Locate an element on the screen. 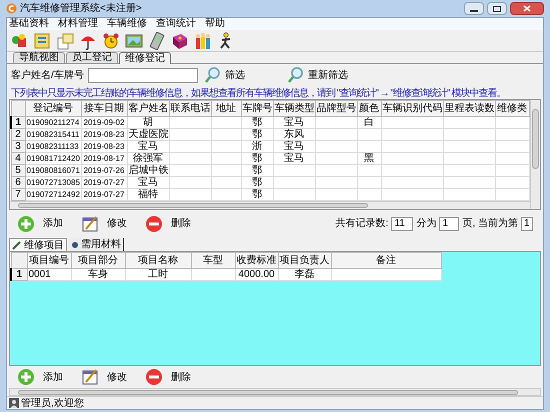 Image resolution: width=550 pixels, height=412 pixels. notice-text: 下列表中只显示未完工结账的车辆维修信息，如果想查看所有车辆维修信息，请到 "查询统计" → "维修查询统计" 模块中查看。 is located at coordinates (258, 92).